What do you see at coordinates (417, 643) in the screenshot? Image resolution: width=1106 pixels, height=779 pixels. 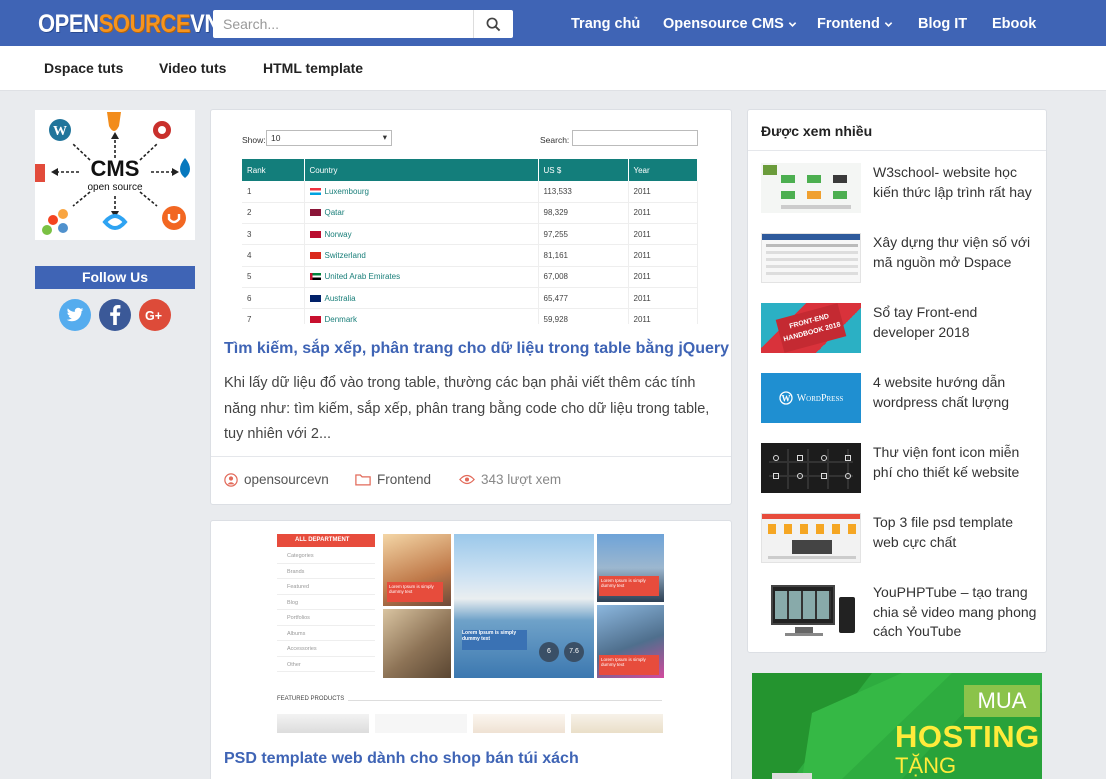 I see `thumb-photo-phone` at bounding box center [417, 643].